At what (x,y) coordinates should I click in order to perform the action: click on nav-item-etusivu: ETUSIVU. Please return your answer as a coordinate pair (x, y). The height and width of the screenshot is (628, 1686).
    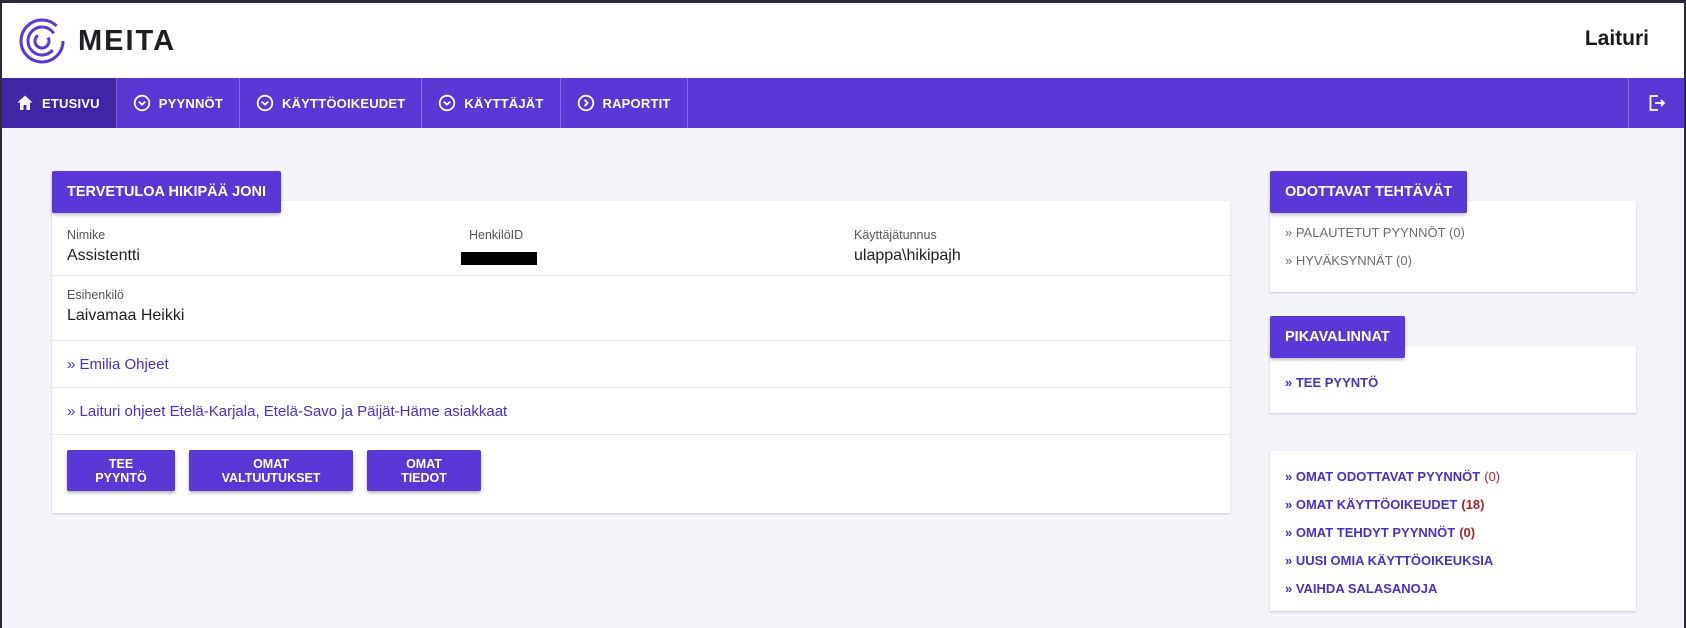
    Looking at the image, I should click on (59, 103).